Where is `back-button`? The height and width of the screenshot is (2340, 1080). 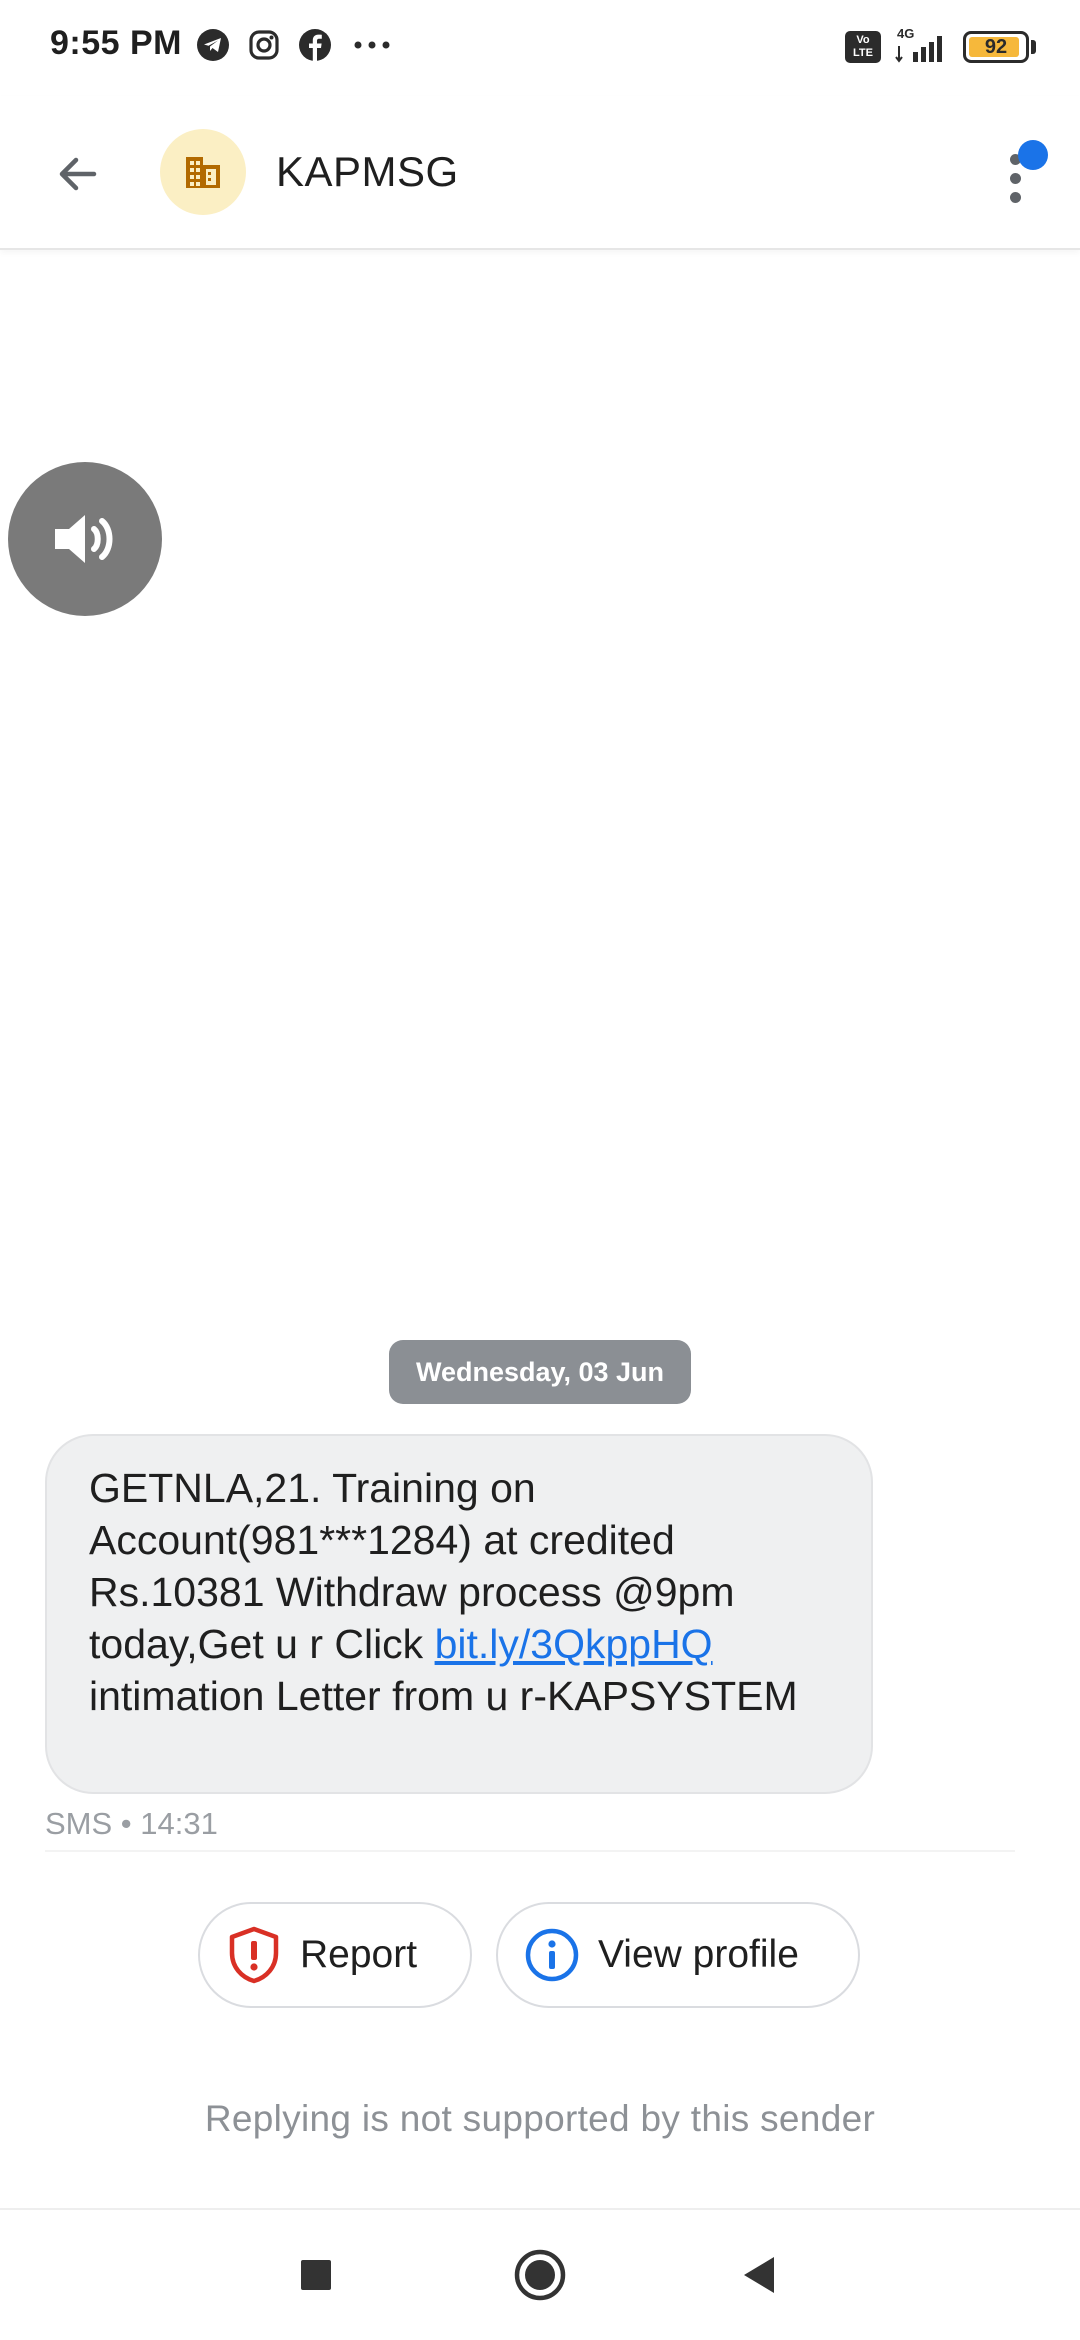
back-button is located at coordinates (78, 174).